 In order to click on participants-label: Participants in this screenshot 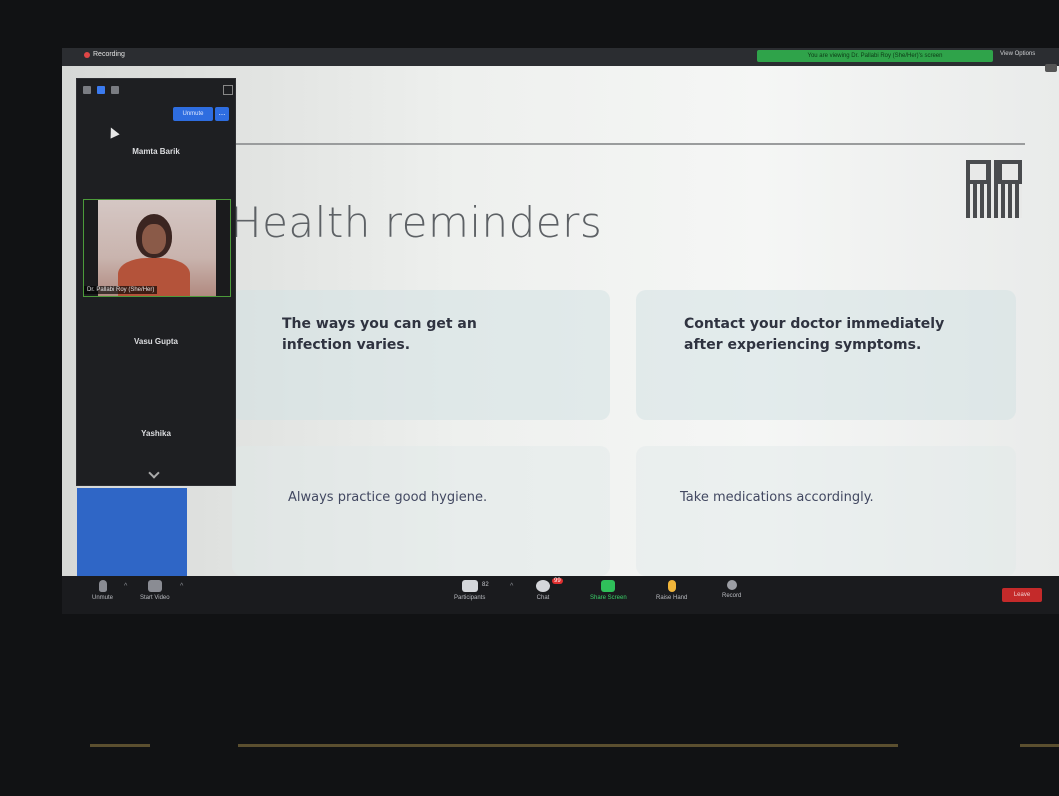, I will do `click(470, 598)`.